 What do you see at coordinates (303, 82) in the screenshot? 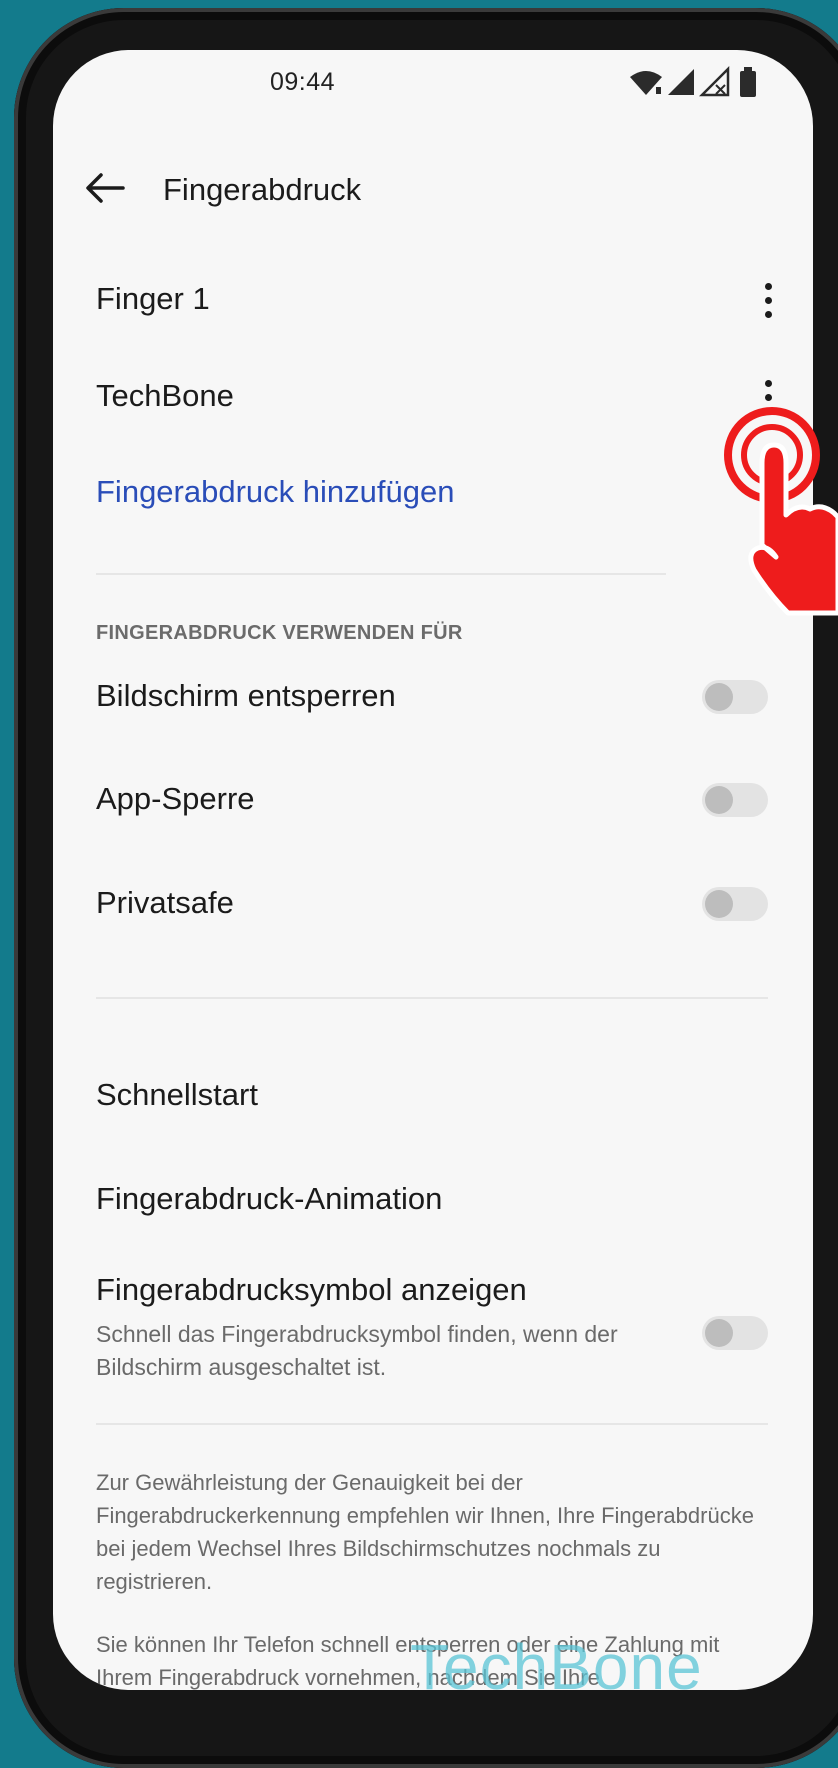
I see `status-time: 09:44` at bounding box center [303, 82].